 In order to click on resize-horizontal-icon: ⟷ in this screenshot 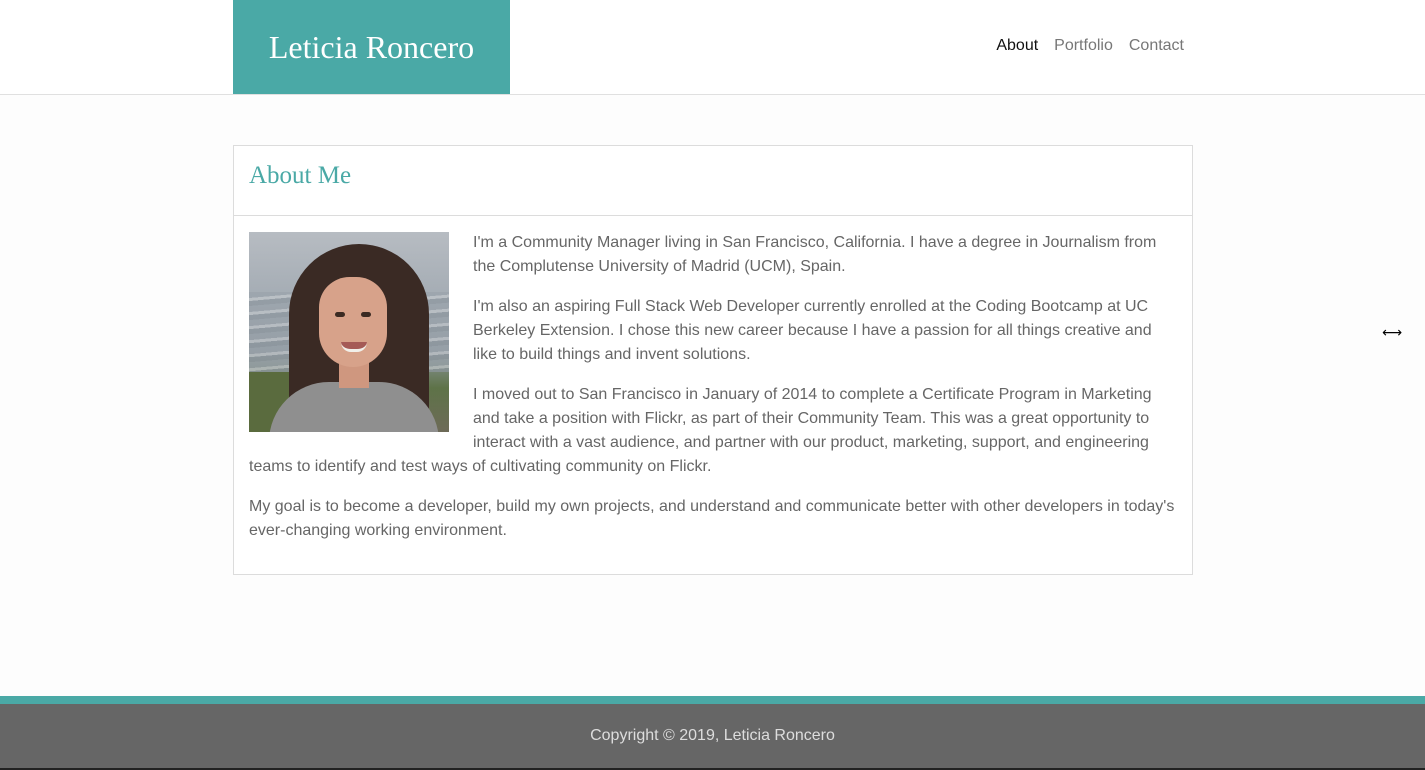, I will do `click(1392, 333)`.